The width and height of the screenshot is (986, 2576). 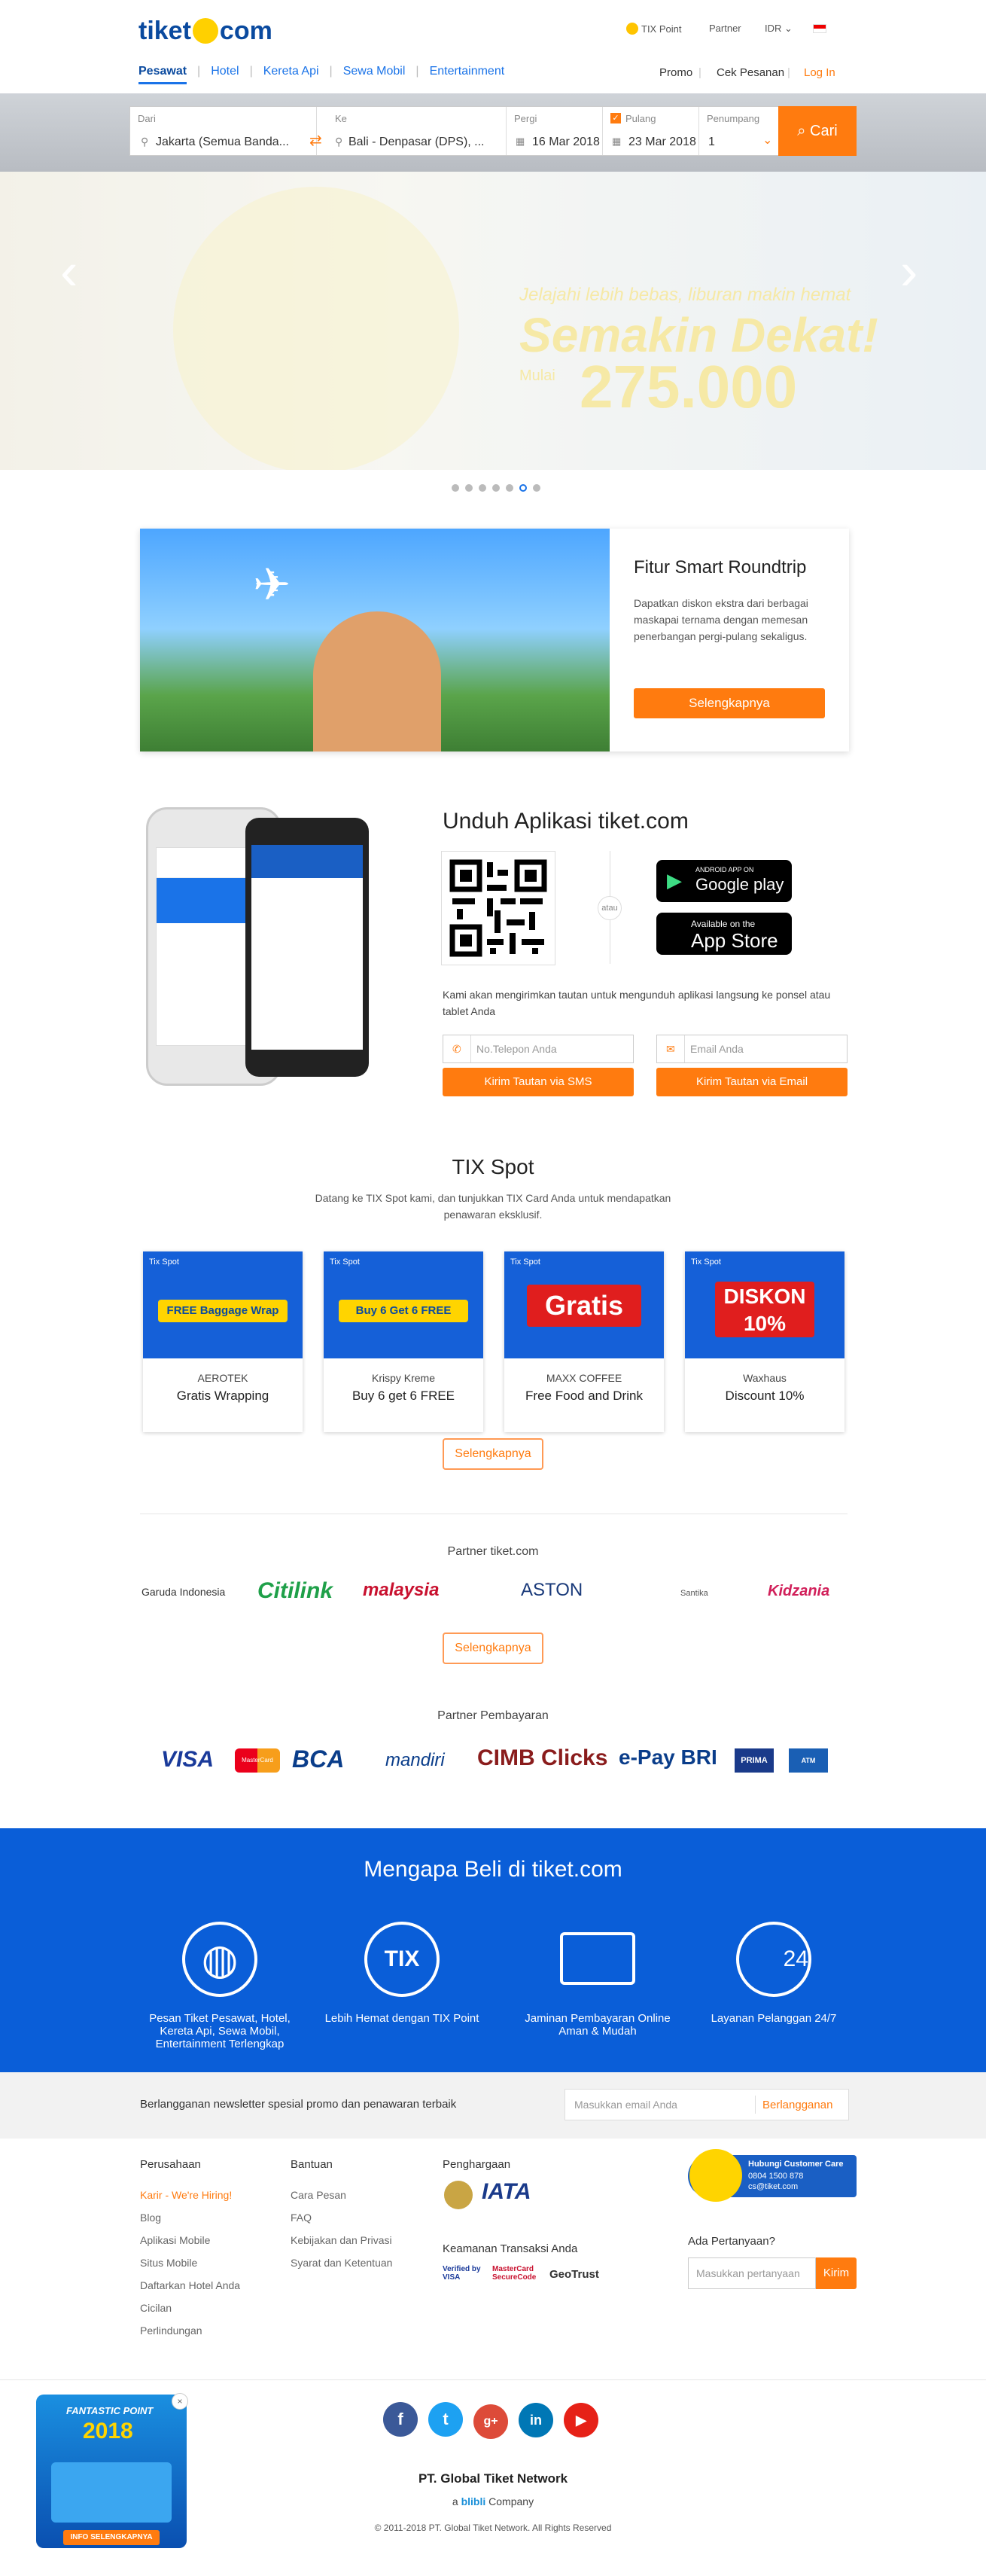 What do you see at coordinates (724, 934) in the screenshot?
I see `app-store-button: Available on the App Store` at bounding box center [724, 934].